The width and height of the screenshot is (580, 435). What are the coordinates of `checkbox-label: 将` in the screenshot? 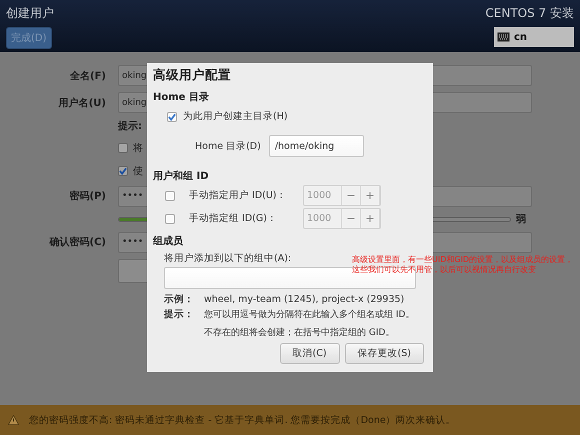 It's located at (138, 148).